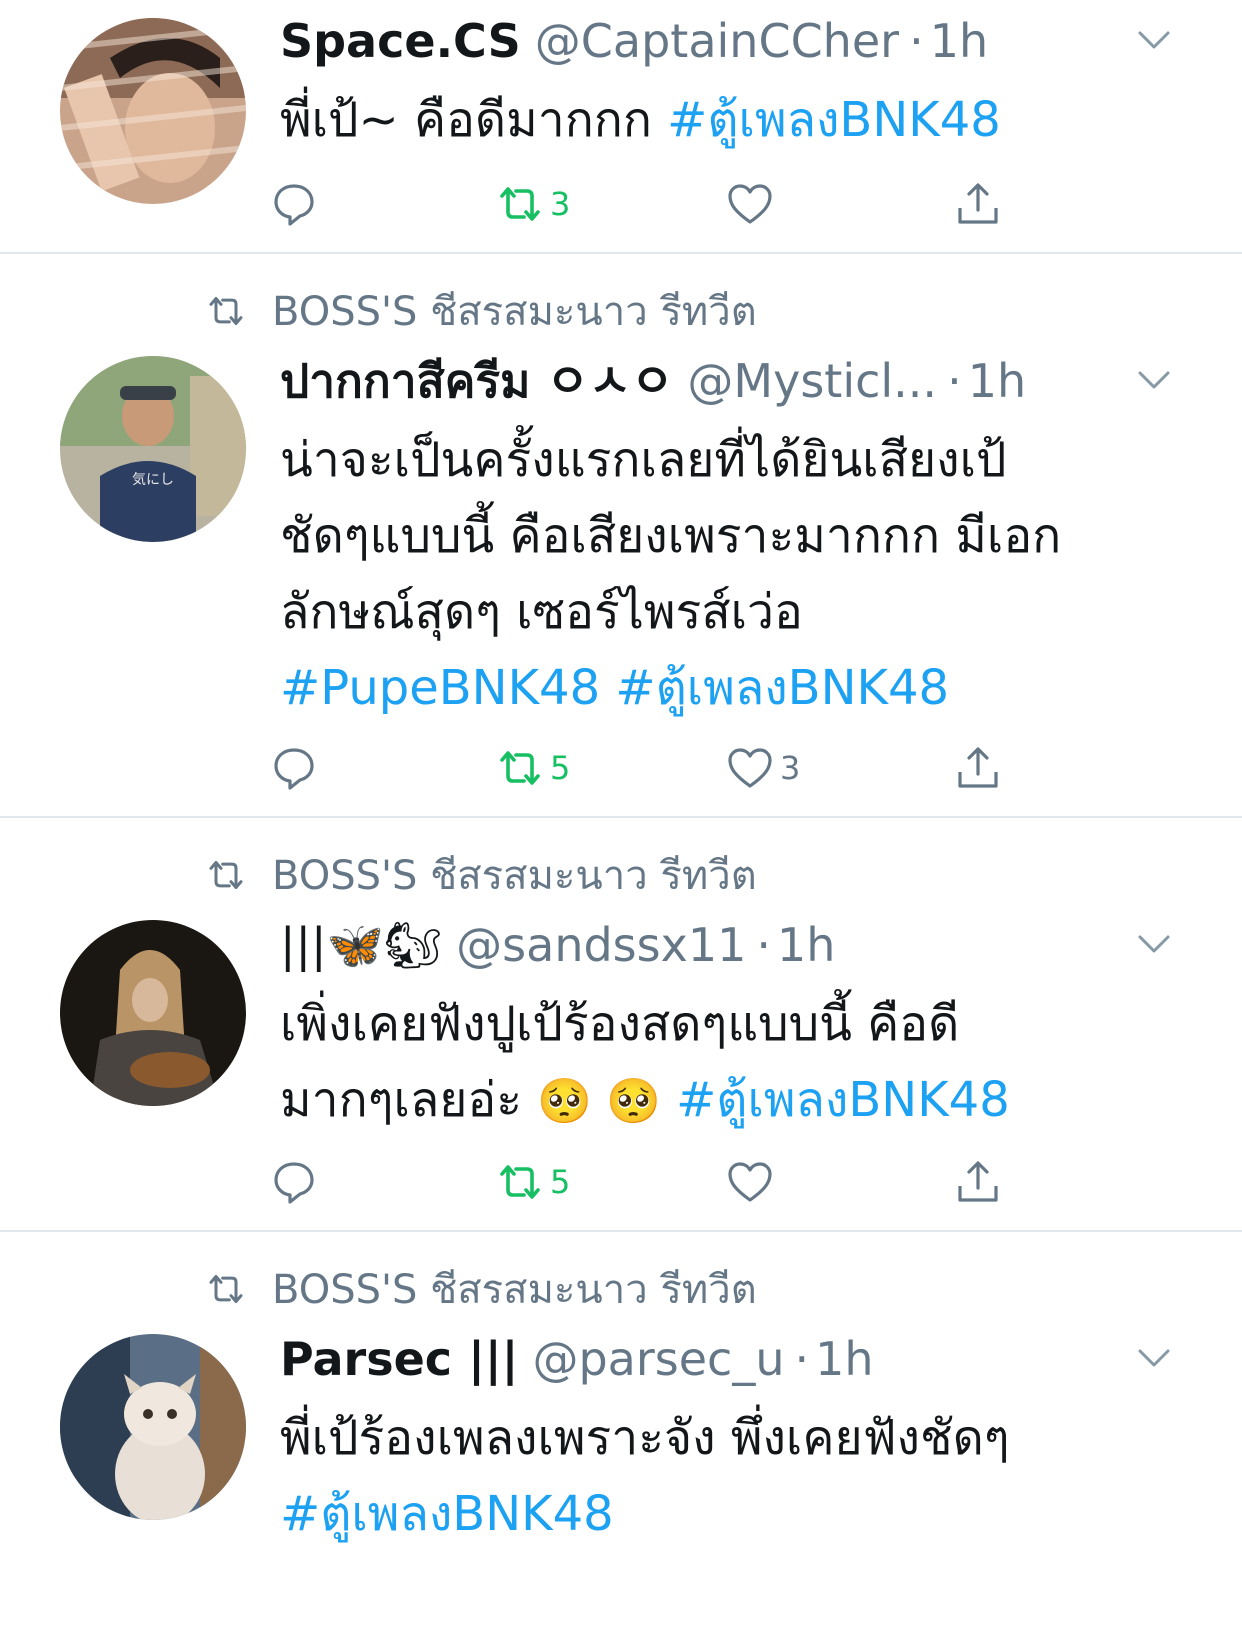 This screenshot has height=1631, width=1242. What do you see at coordinates (476, 381) in the screenshot?
I see `author-name: ปากกาสีครีม ㅇㅅㅇ` at bounding box center [476, 381].